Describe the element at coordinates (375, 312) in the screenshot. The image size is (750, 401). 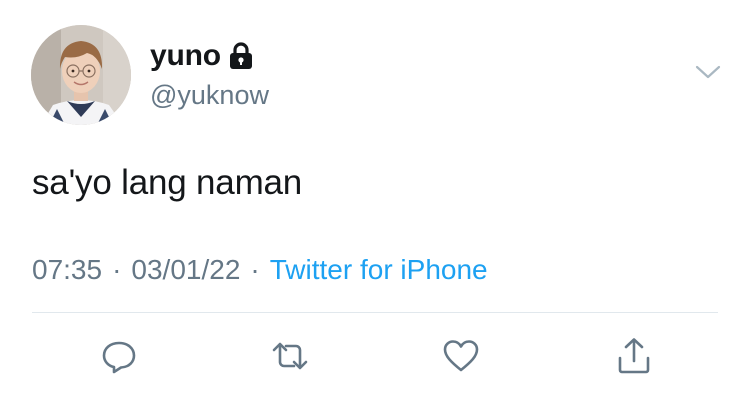
I see `divider` at that location.